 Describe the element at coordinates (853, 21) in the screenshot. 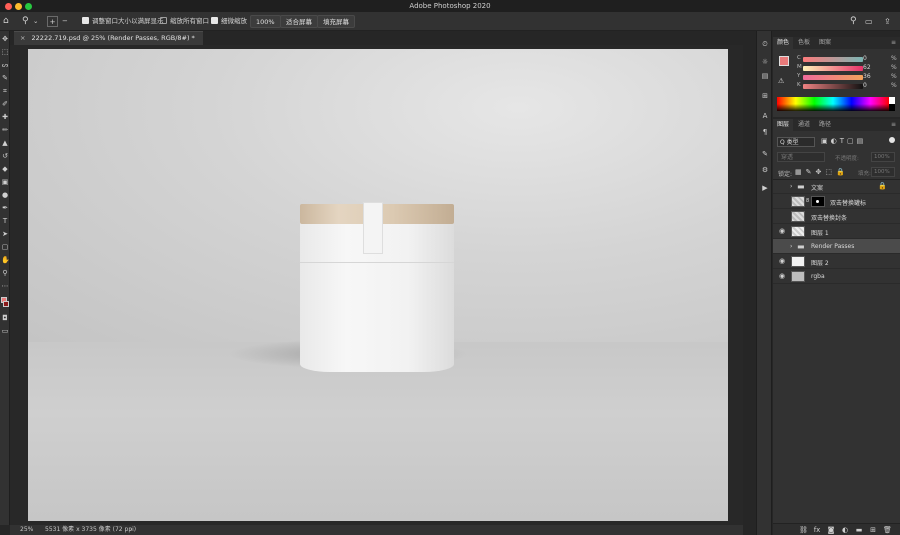

I see `search-icon: ⚲` at that location.